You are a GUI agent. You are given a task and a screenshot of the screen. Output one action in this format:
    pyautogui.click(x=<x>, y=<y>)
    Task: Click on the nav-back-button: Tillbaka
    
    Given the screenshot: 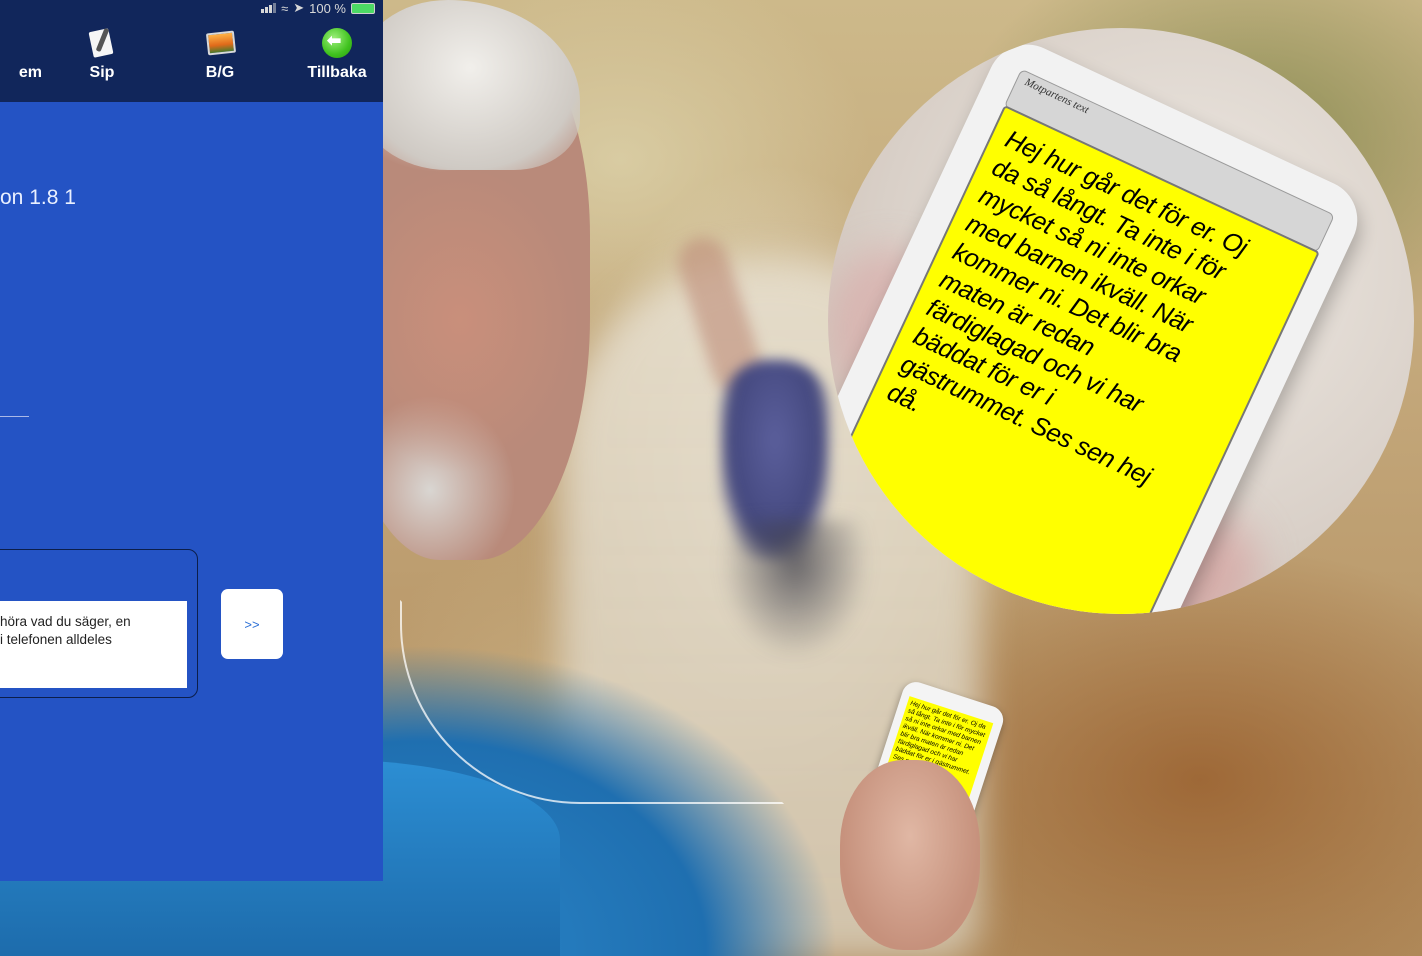 What is the action you would take?
    pyautogui.click(x=337, y=55)
    